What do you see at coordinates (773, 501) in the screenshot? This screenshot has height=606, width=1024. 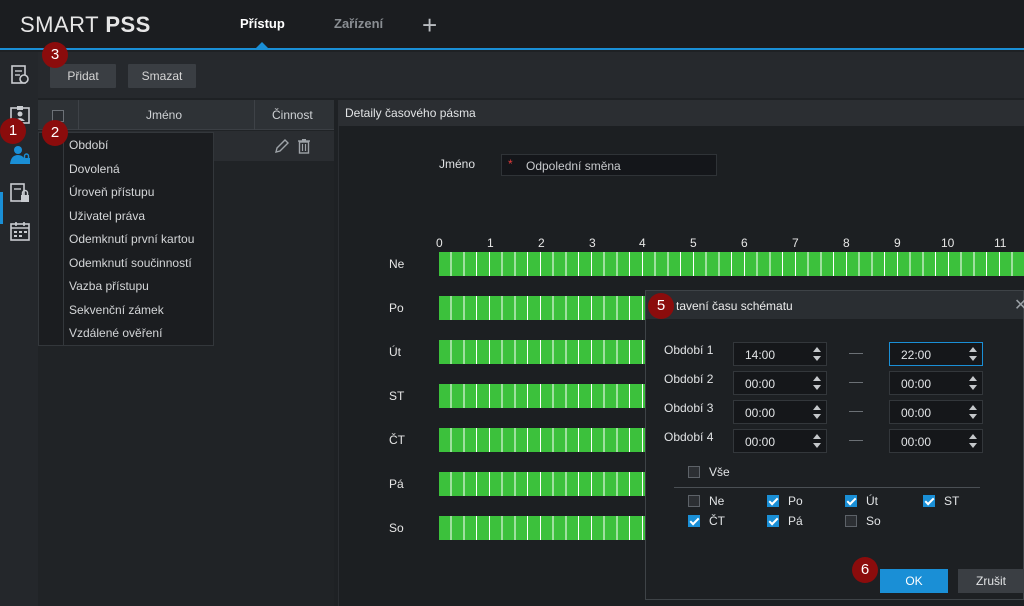 I see `day-checkbox-po` at bounding box center [773, 501].